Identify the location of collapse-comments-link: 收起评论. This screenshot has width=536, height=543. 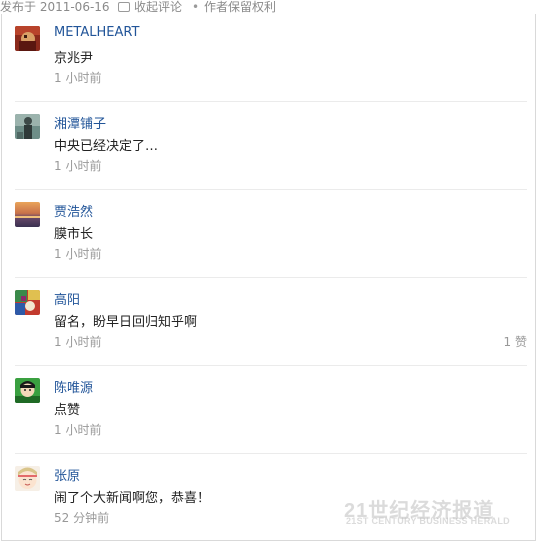
(150, 7).